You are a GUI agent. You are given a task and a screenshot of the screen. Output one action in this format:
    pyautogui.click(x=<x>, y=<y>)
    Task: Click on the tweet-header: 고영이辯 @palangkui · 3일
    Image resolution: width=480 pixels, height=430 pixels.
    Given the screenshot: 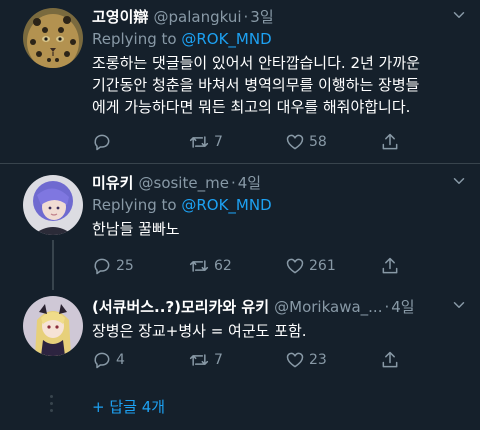 What is the action you would take?
    pyautogui.click(x=280, y=17)
    